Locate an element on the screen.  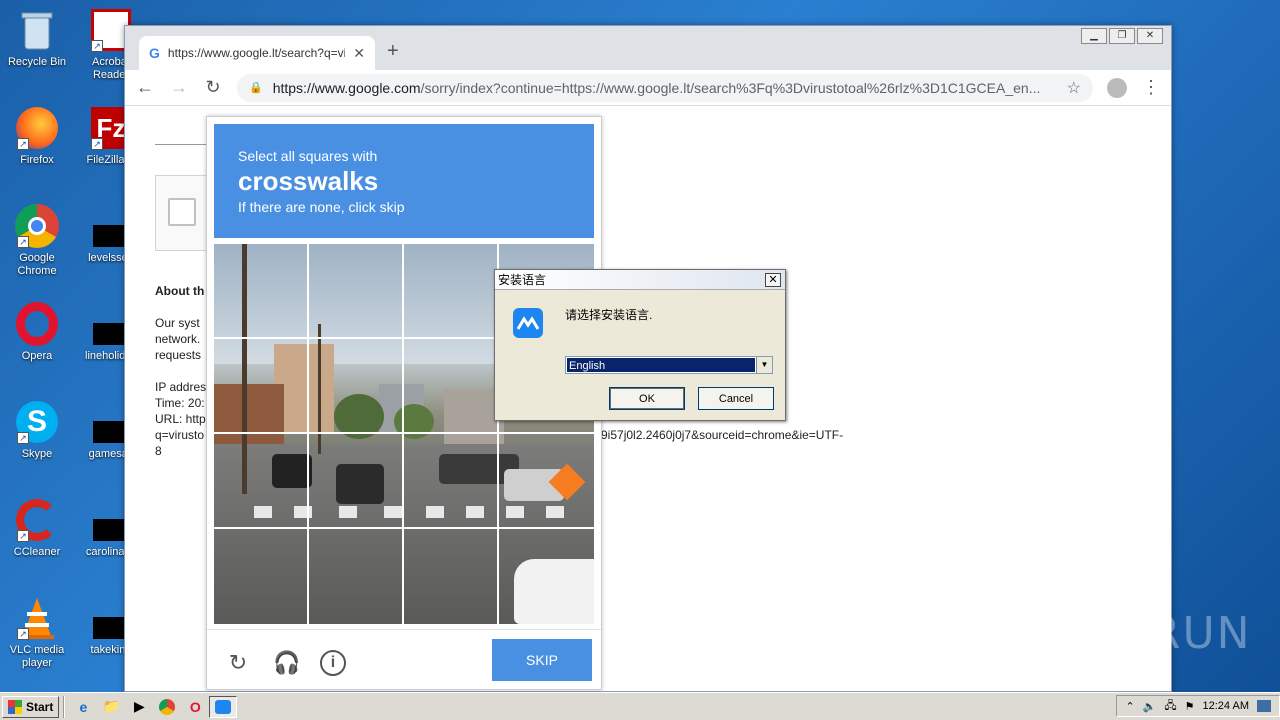
dialog-message: 请选择安装语言. is located at coordinates (609, 315).